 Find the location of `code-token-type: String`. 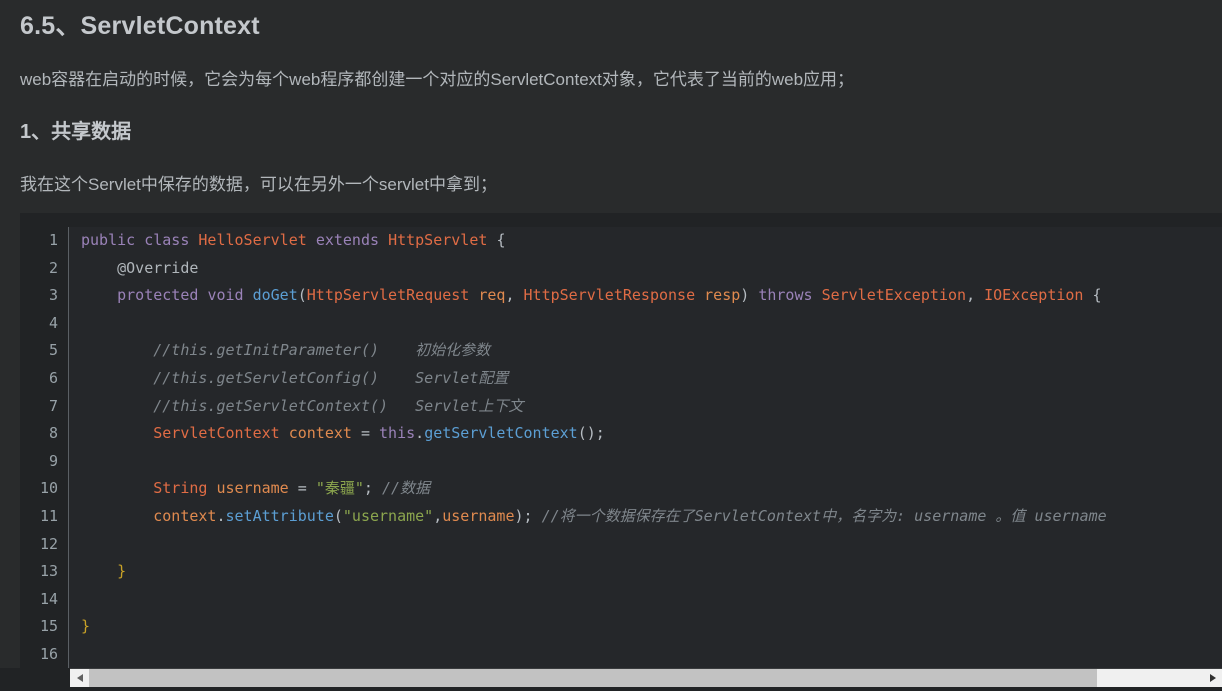

code-token-type: String is located at coordinates (185, 488).